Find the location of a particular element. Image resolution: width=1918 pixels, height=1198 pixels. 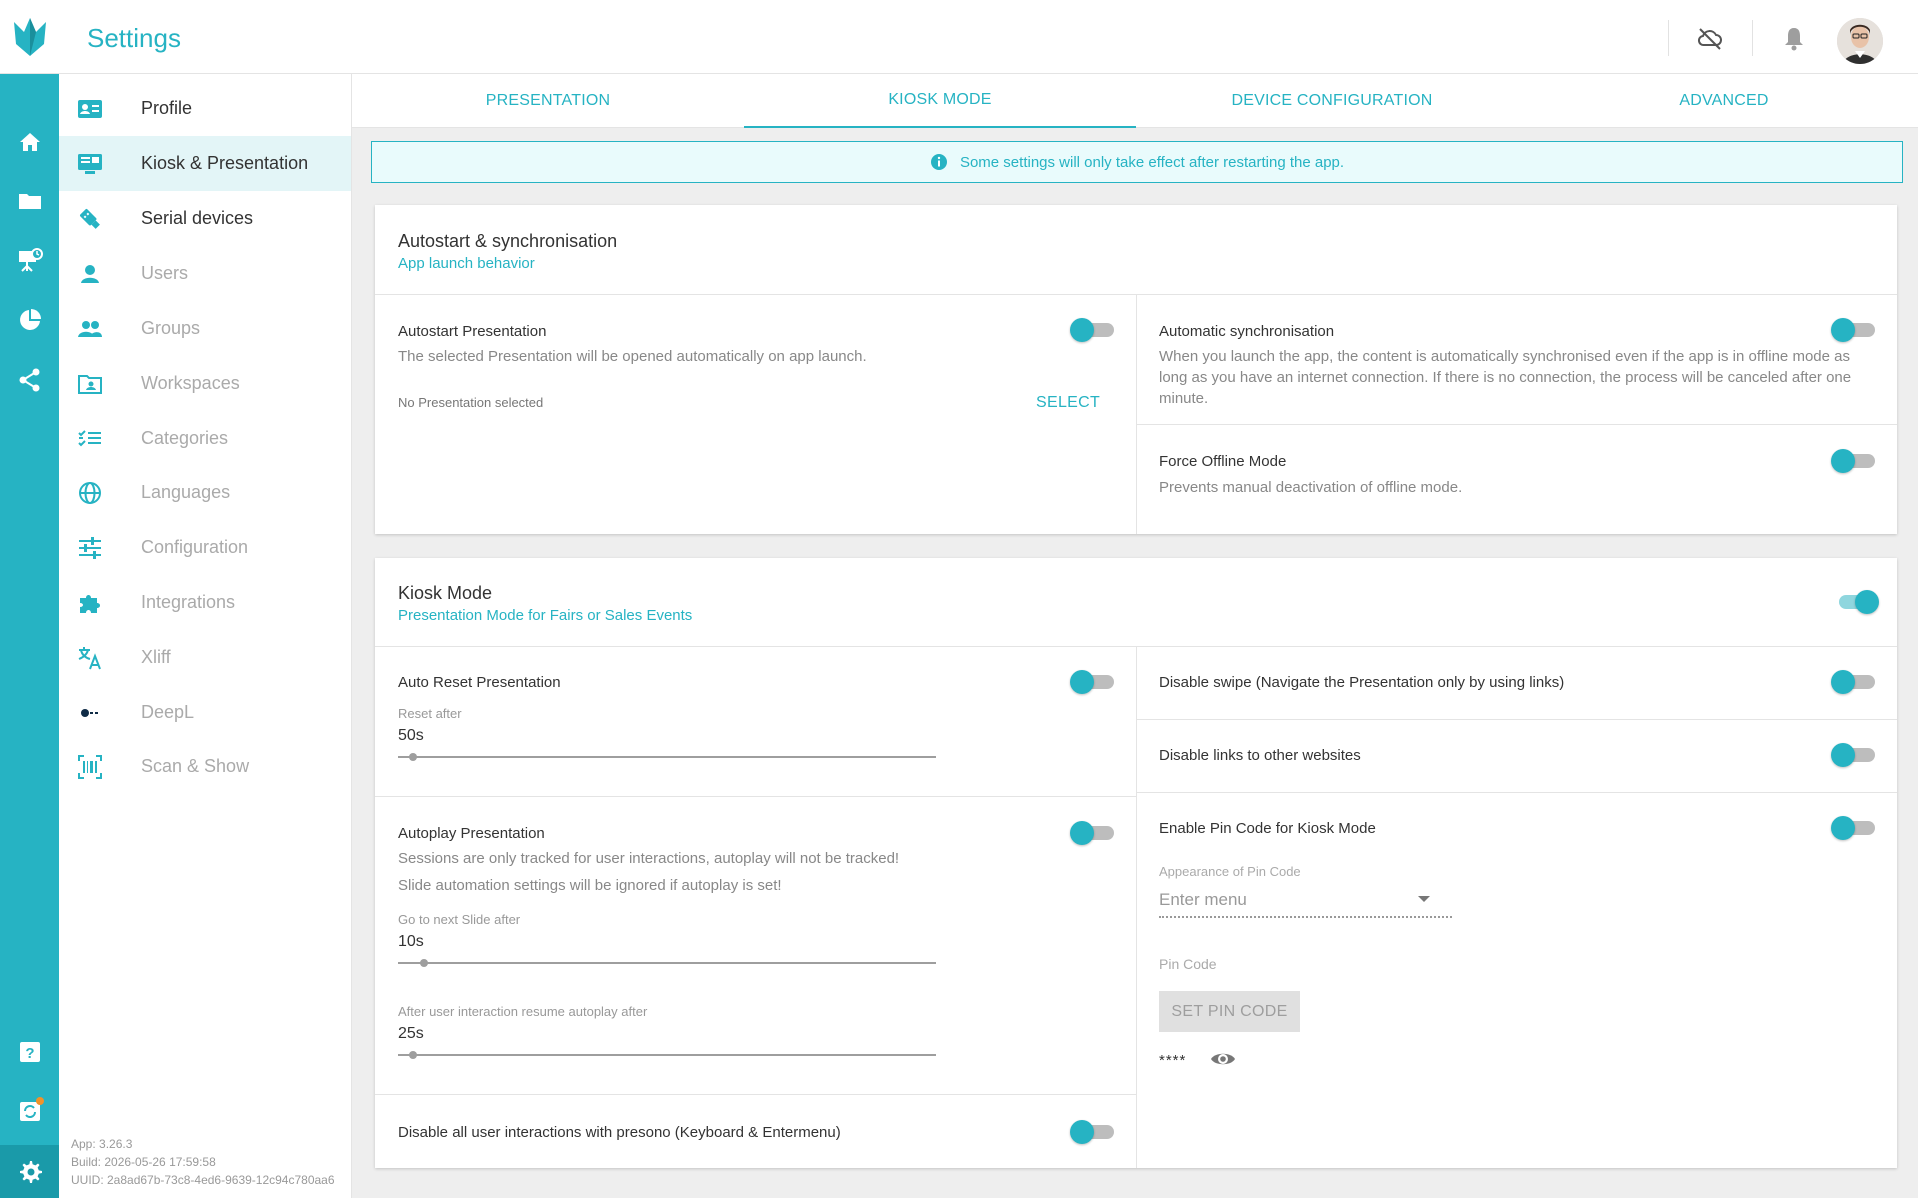

presentation-icon is located at coordinates (29, 260).